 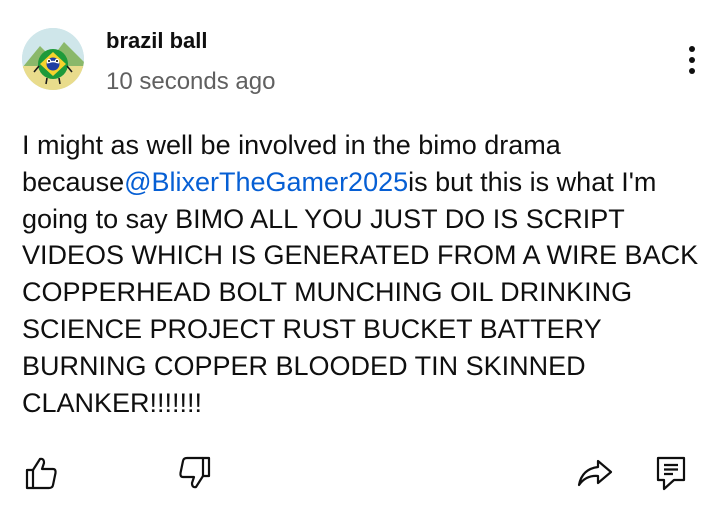 I want to click on reply-comment-icon, so click(x=671, y=473).